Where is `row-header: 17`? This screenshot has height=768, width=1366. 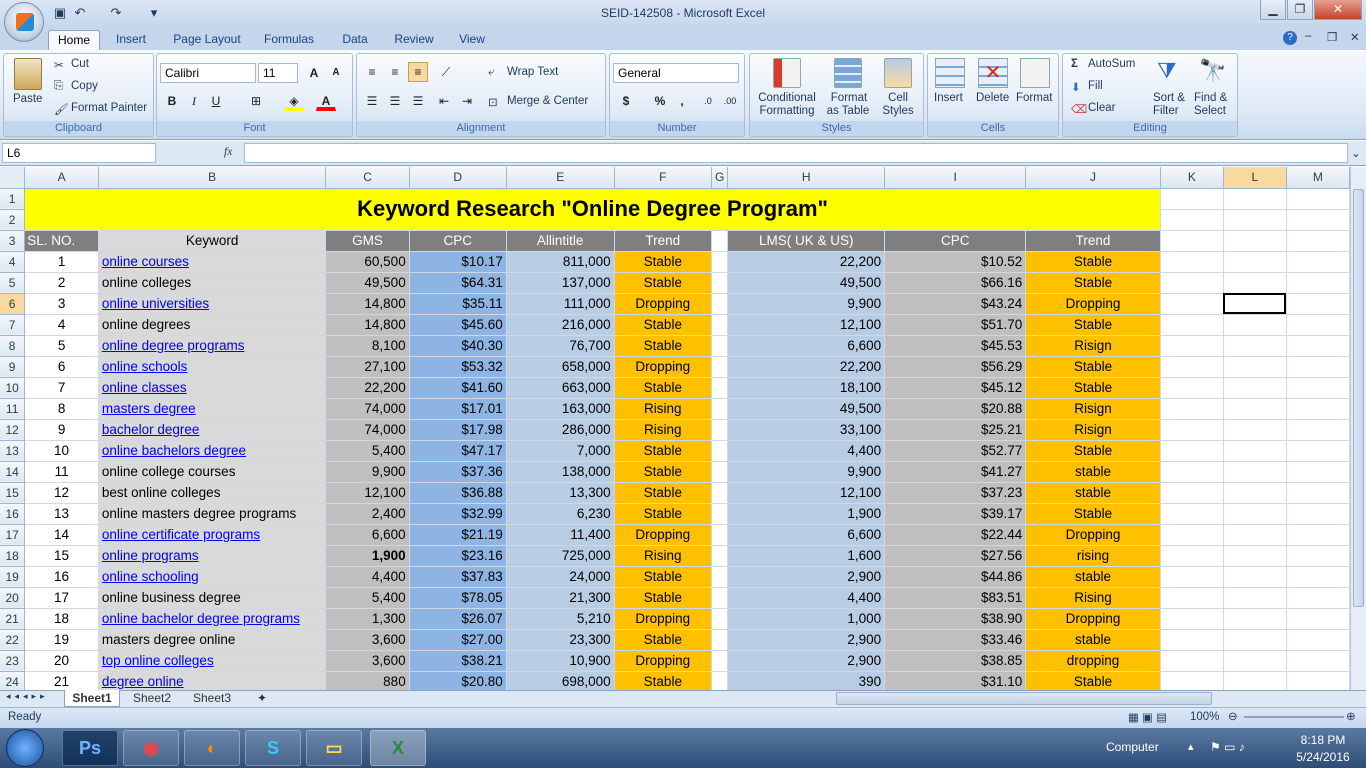
row-header: 17 is located at coordinates (13, 535).